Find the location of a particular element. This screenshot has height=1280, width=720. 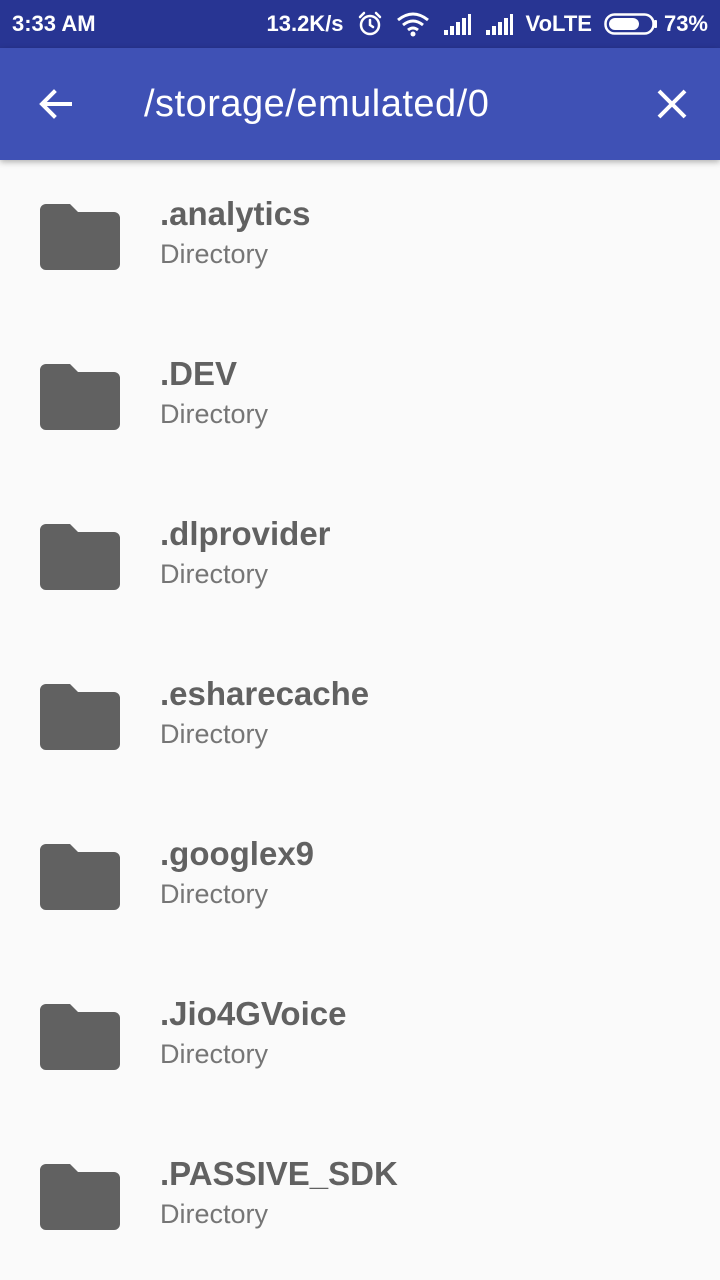

file-name: .dlprovider is located at coordinates (245, 533).